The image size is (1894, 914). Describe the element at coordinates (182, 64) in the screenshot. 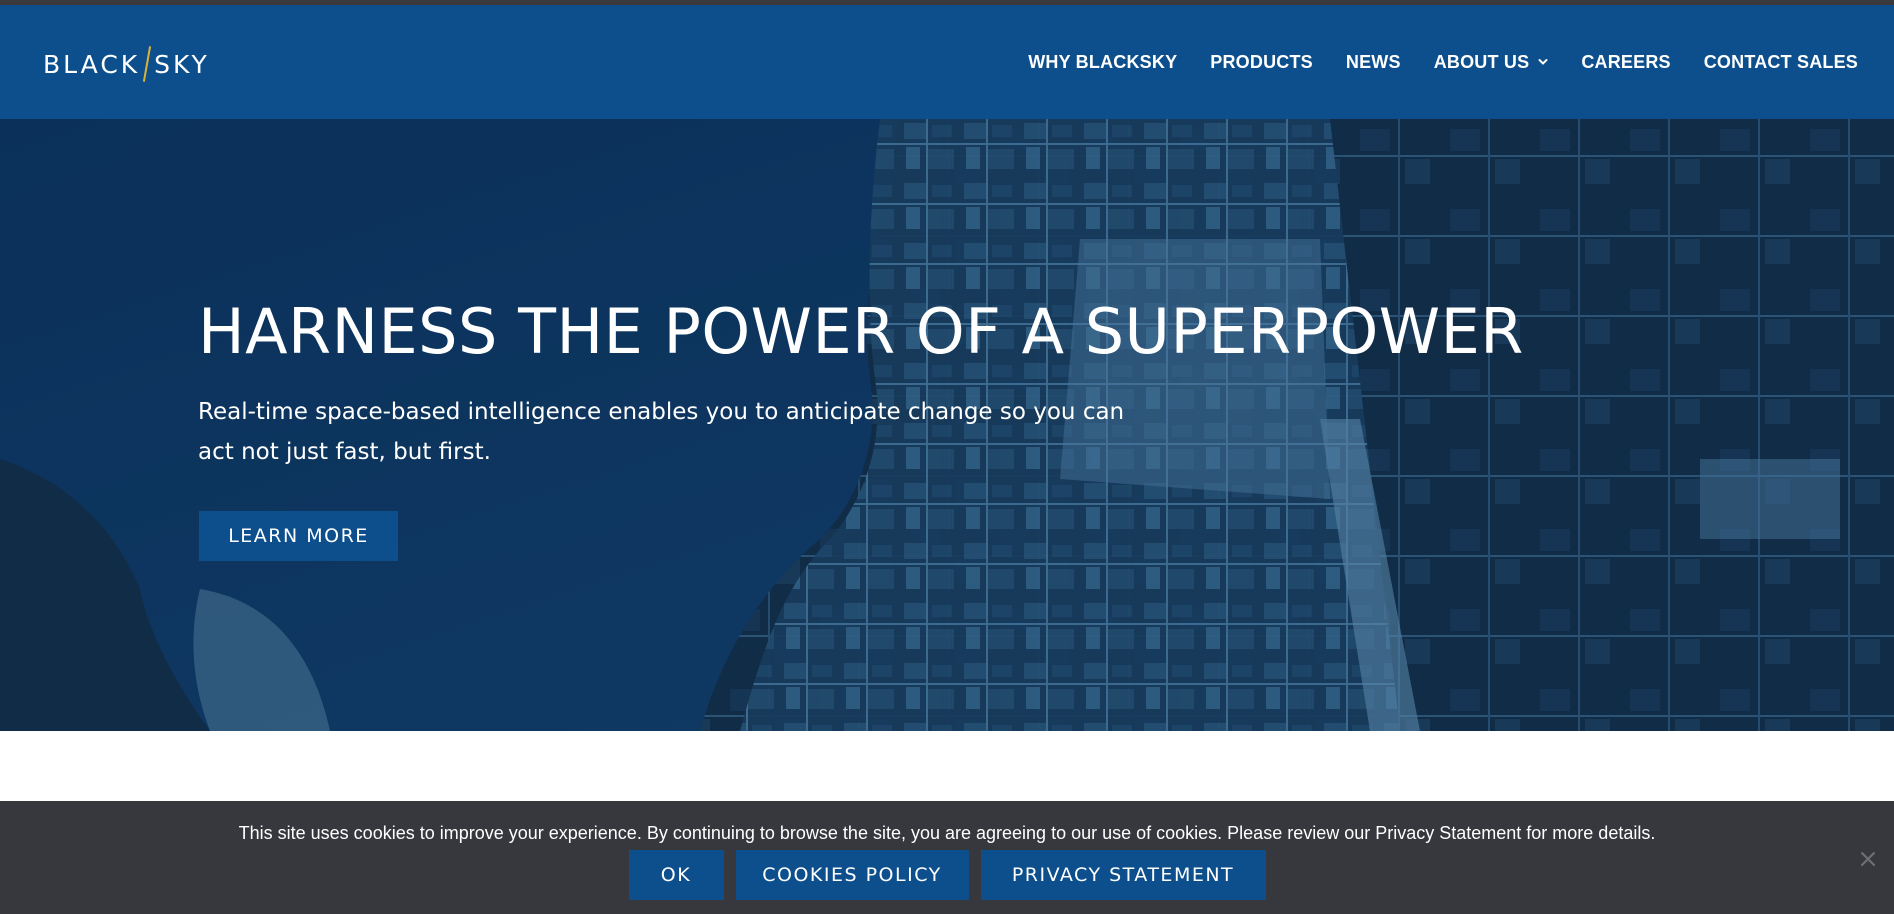

I see `logo-text-right: SKY` at that location.